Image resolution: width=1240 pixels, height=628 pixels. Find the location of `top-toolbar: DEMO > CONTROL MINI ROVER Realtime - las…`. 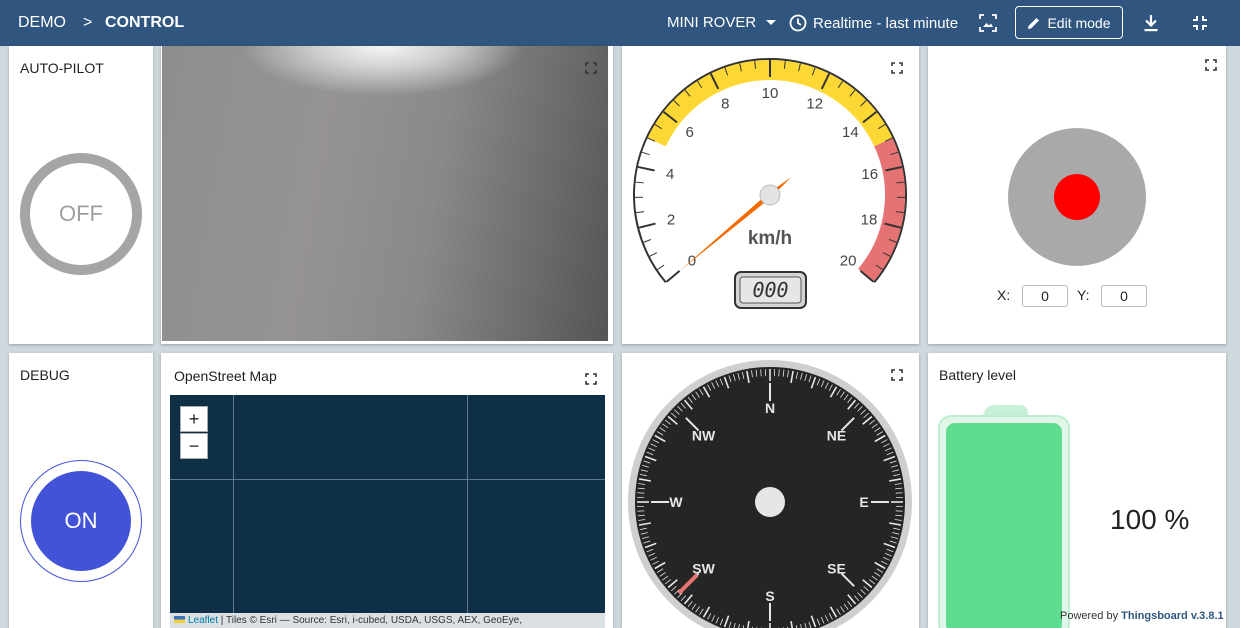

top-toolbar: DEMO > CONTROL MINI ROVER Realtime - las… is located at coordinates (620, 23).